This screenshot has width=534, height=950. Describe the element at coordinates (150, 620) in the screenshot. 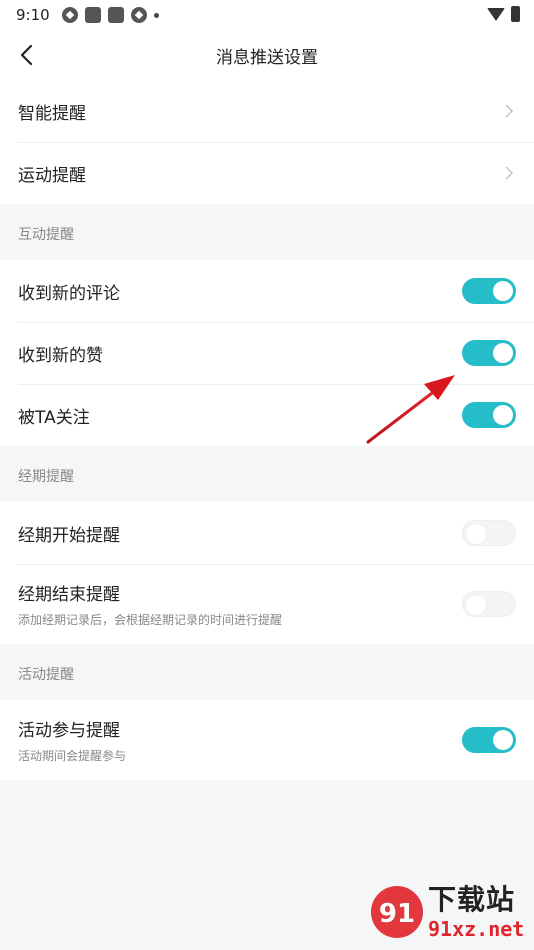

I see `row-description: 添加经期记录后，会根据经期记录的时间进行提醒` at that location.